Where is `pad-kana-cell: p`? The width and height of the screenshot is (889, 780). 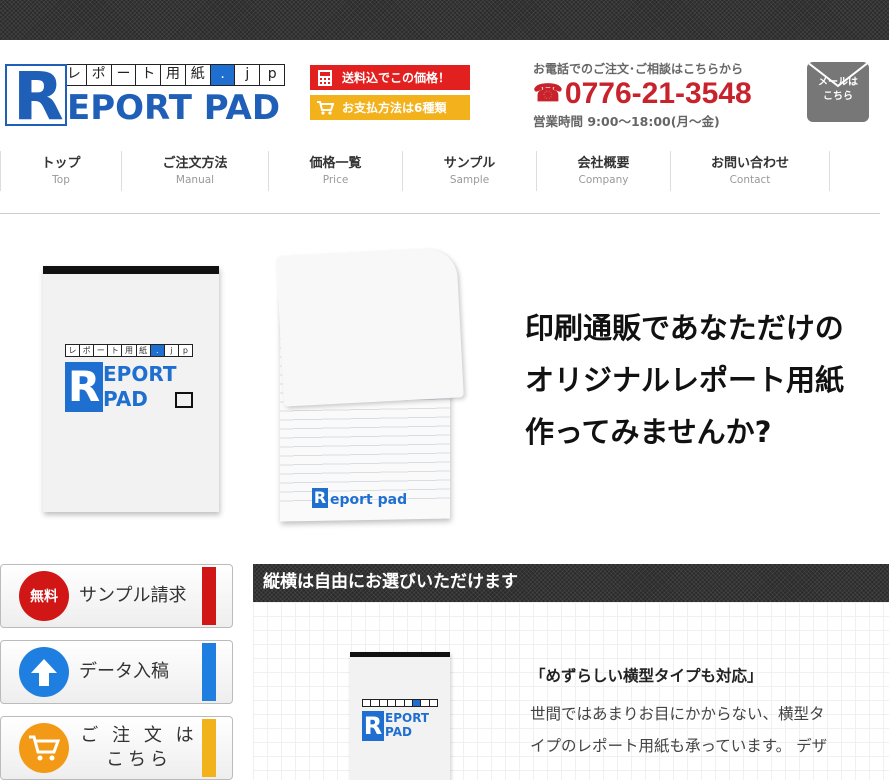
pad-kana-cell: p is located at coordinates (185, 350).